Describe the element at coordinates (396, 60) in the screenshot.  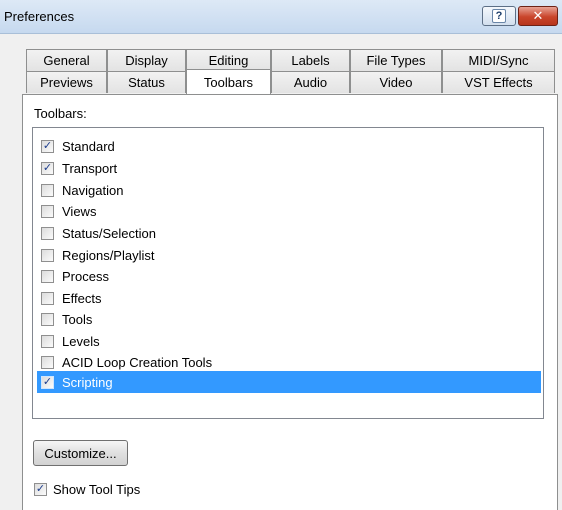
I see `tab-file-types: File Types` at that location.